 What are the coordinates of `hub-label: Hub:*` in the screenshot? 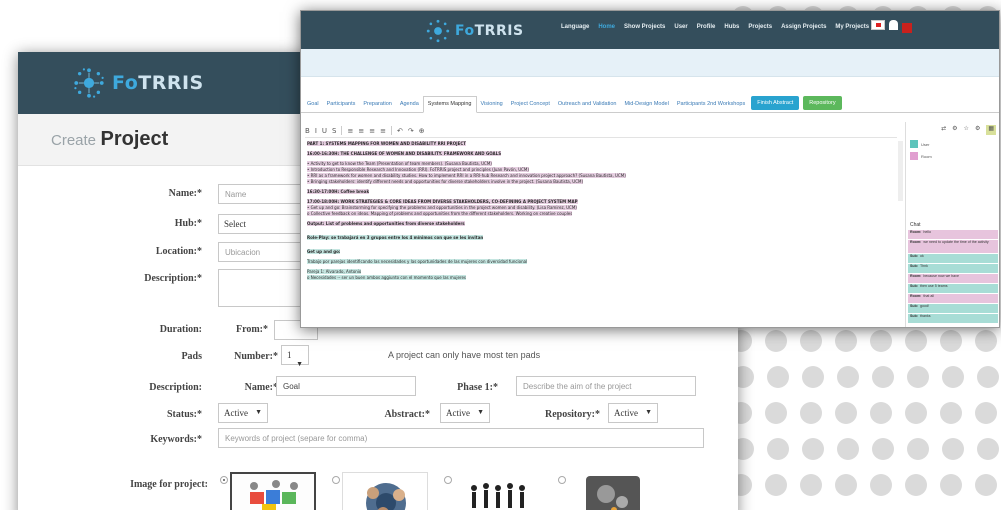 It's located at (188, 223).